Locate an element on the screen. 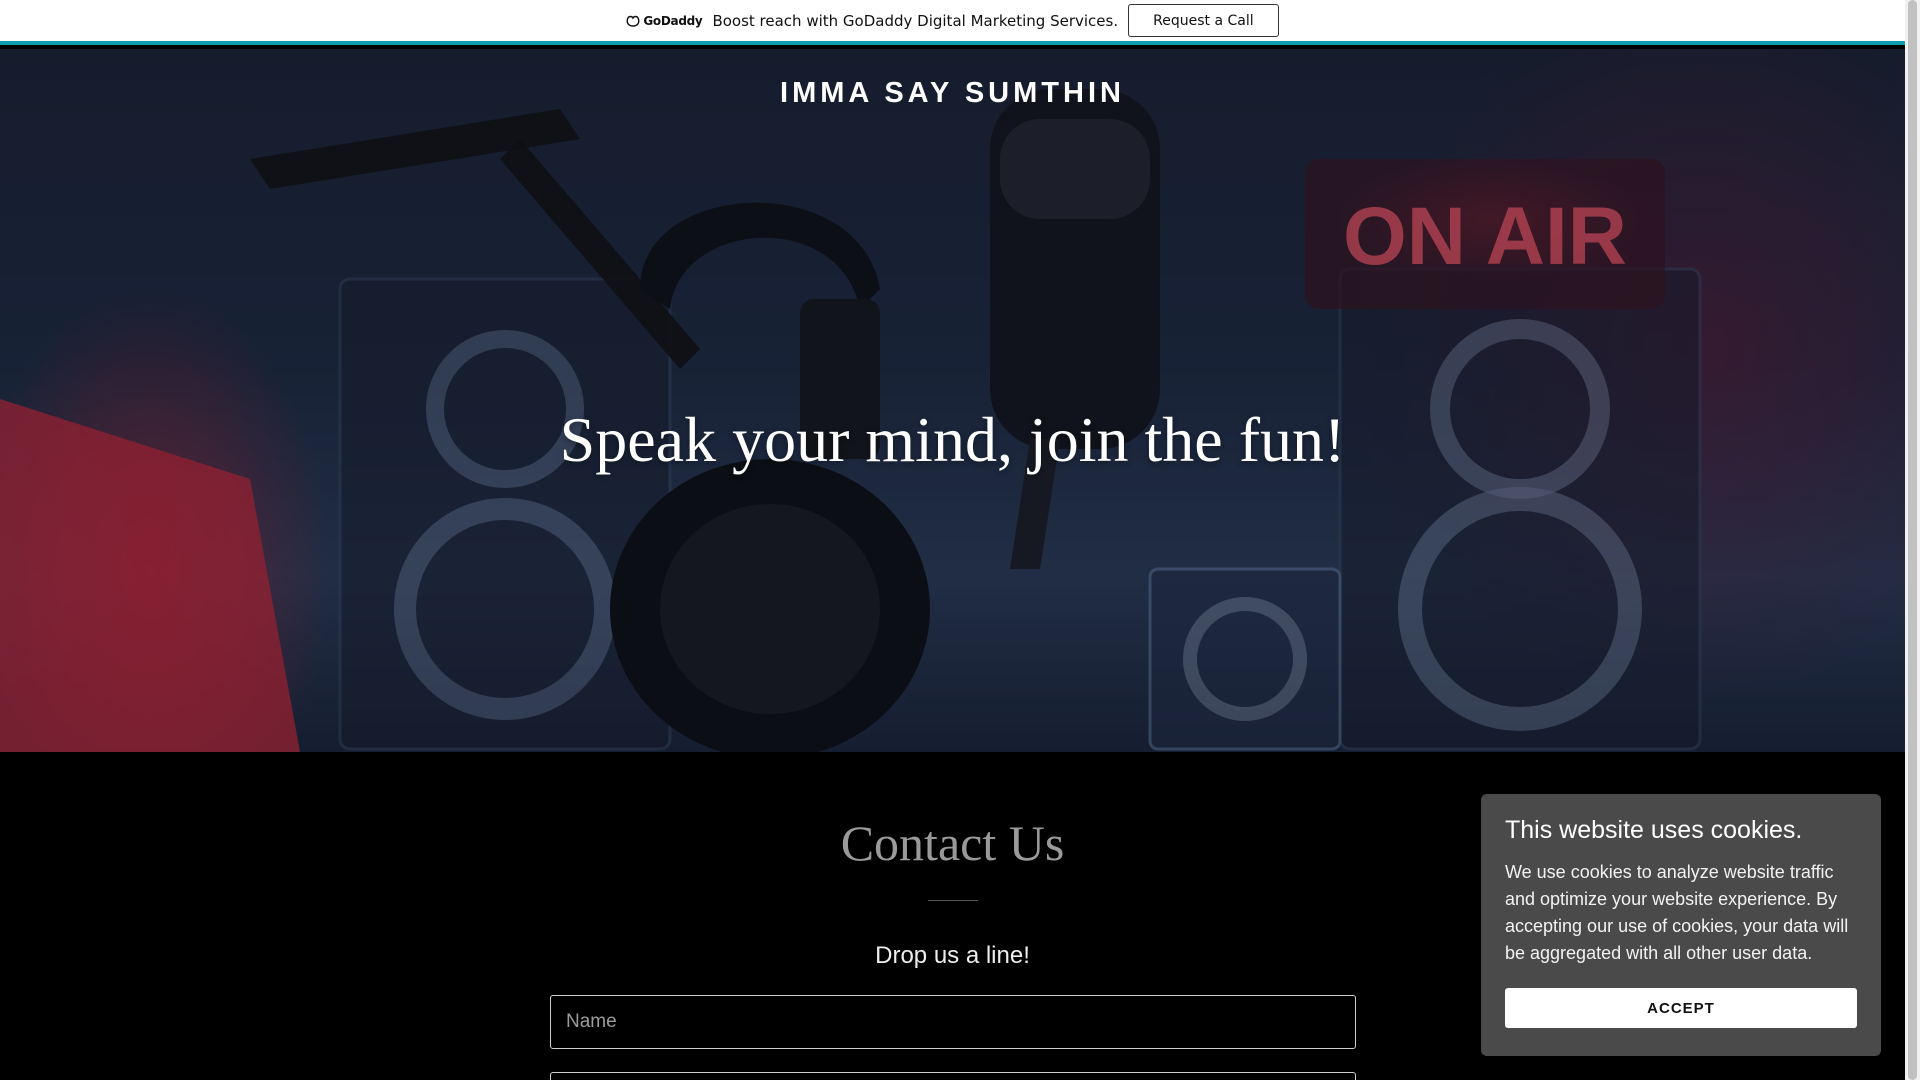 The image size is (1920, 1080). hero-tagline: Speak your mind, join the fun! is located at coordinates (952, 439).